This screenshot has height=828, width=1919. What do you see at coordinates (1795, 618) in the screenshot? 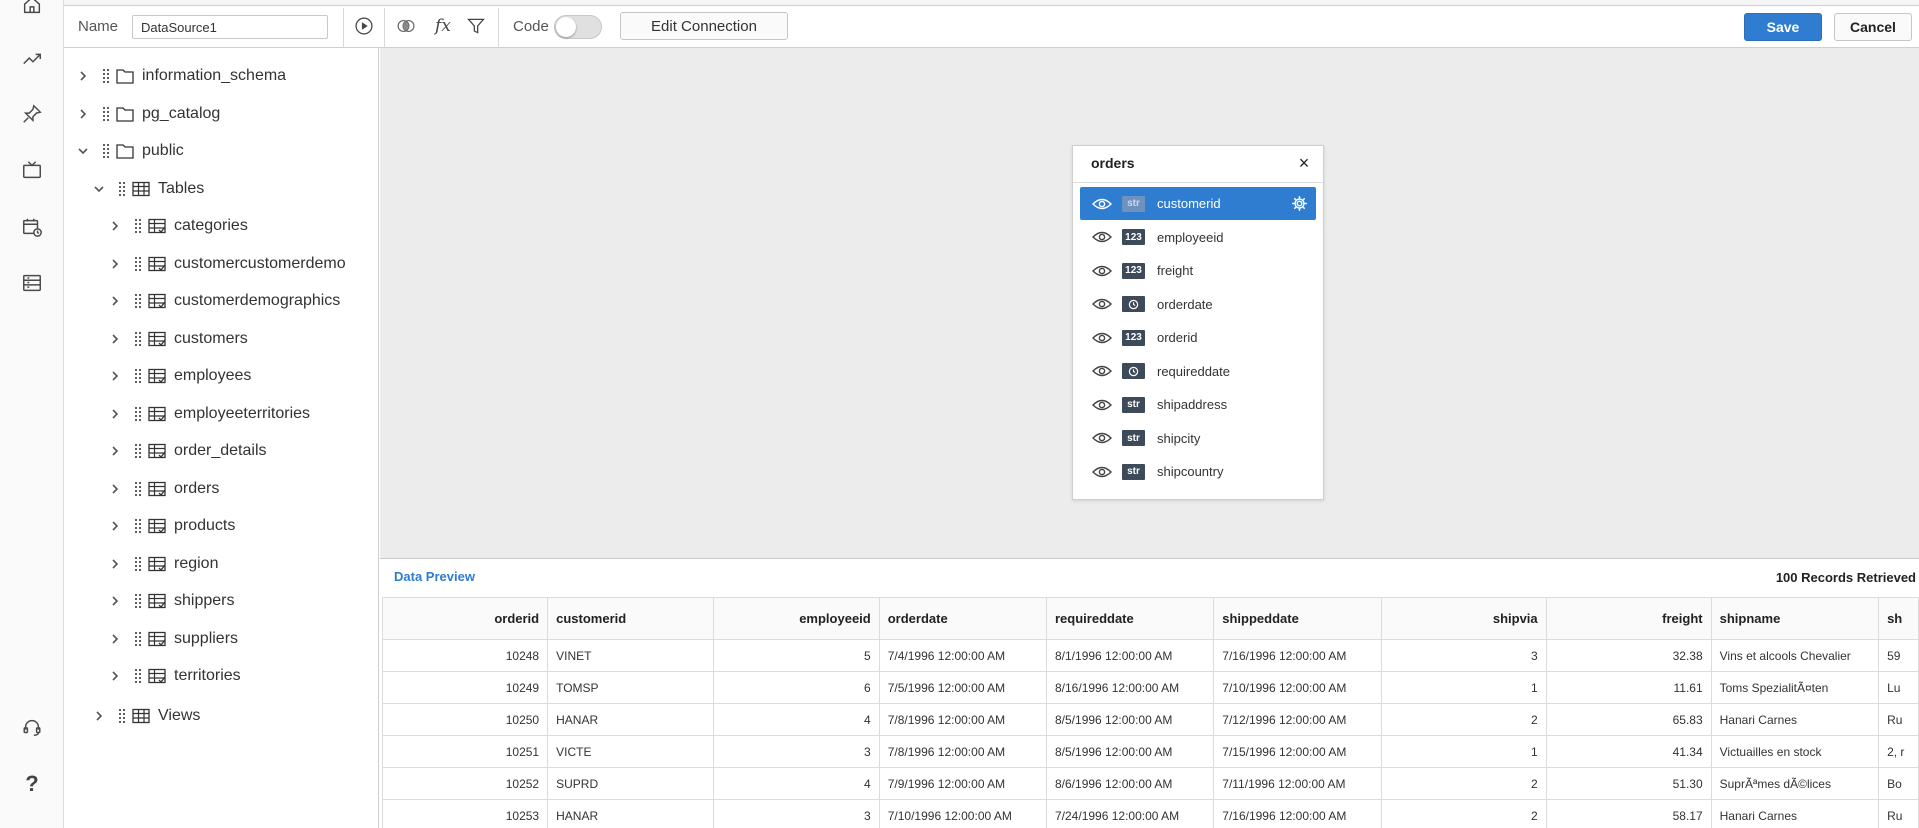
I see `column-header: shipname` at bounding box center [1795, 618].